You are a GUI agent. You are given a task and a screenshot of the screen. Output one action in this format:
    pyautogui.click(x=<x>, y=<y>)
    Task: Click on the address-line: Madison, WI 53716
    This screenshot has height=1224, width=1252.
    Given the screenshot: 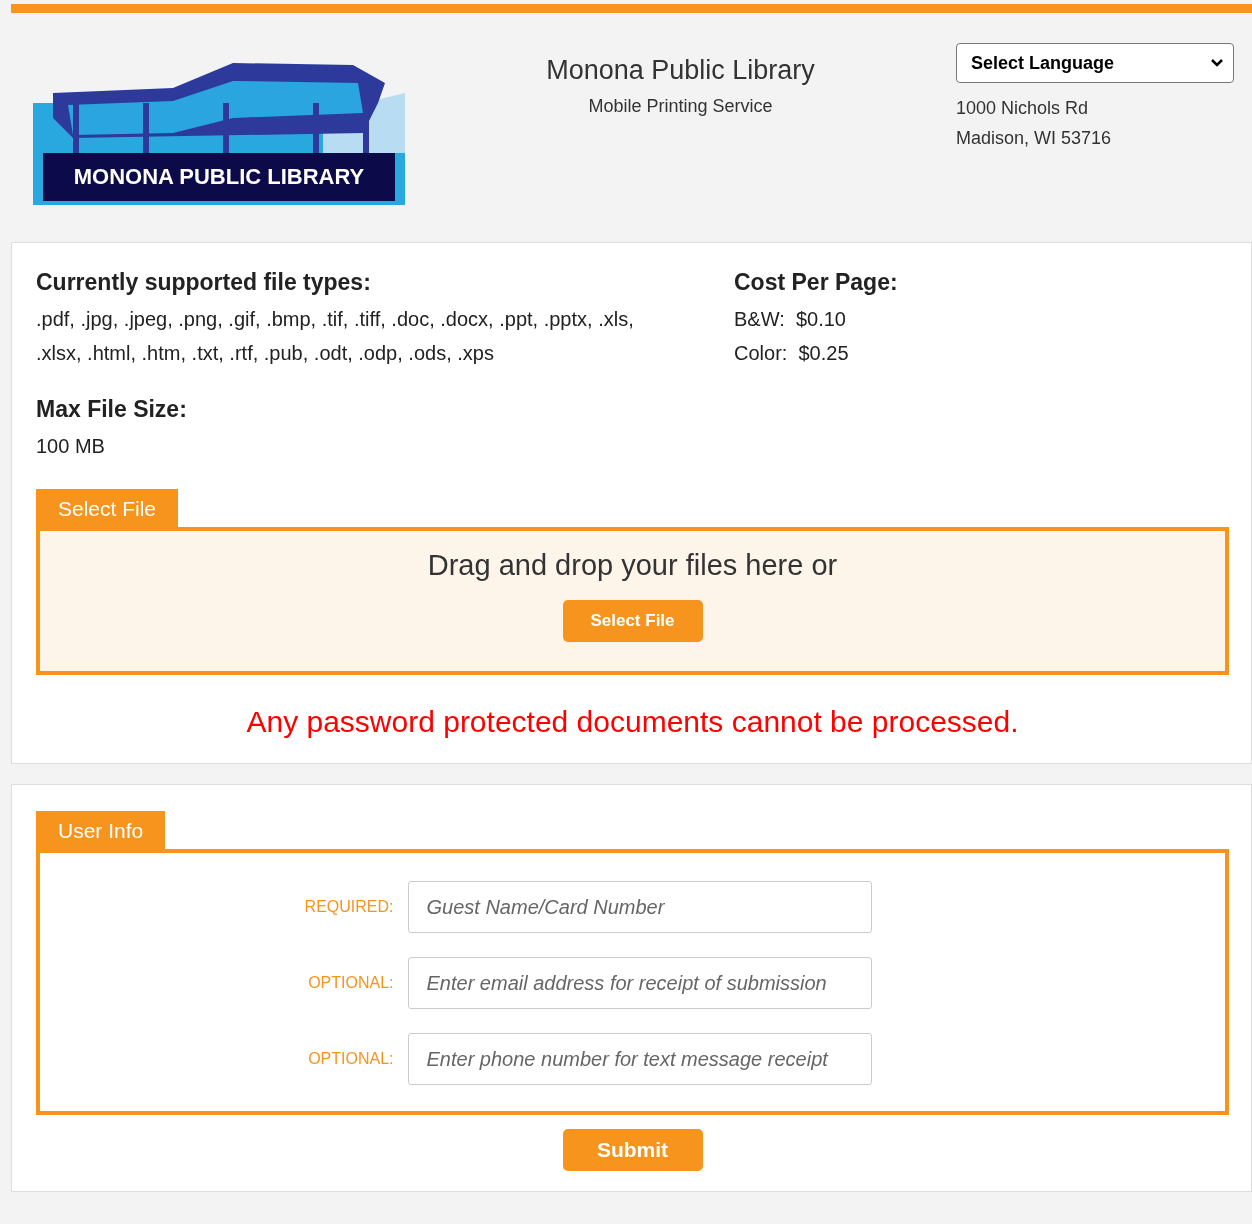 What is the action you would take?
    pyautogui.click(x=1034, y=138)
    